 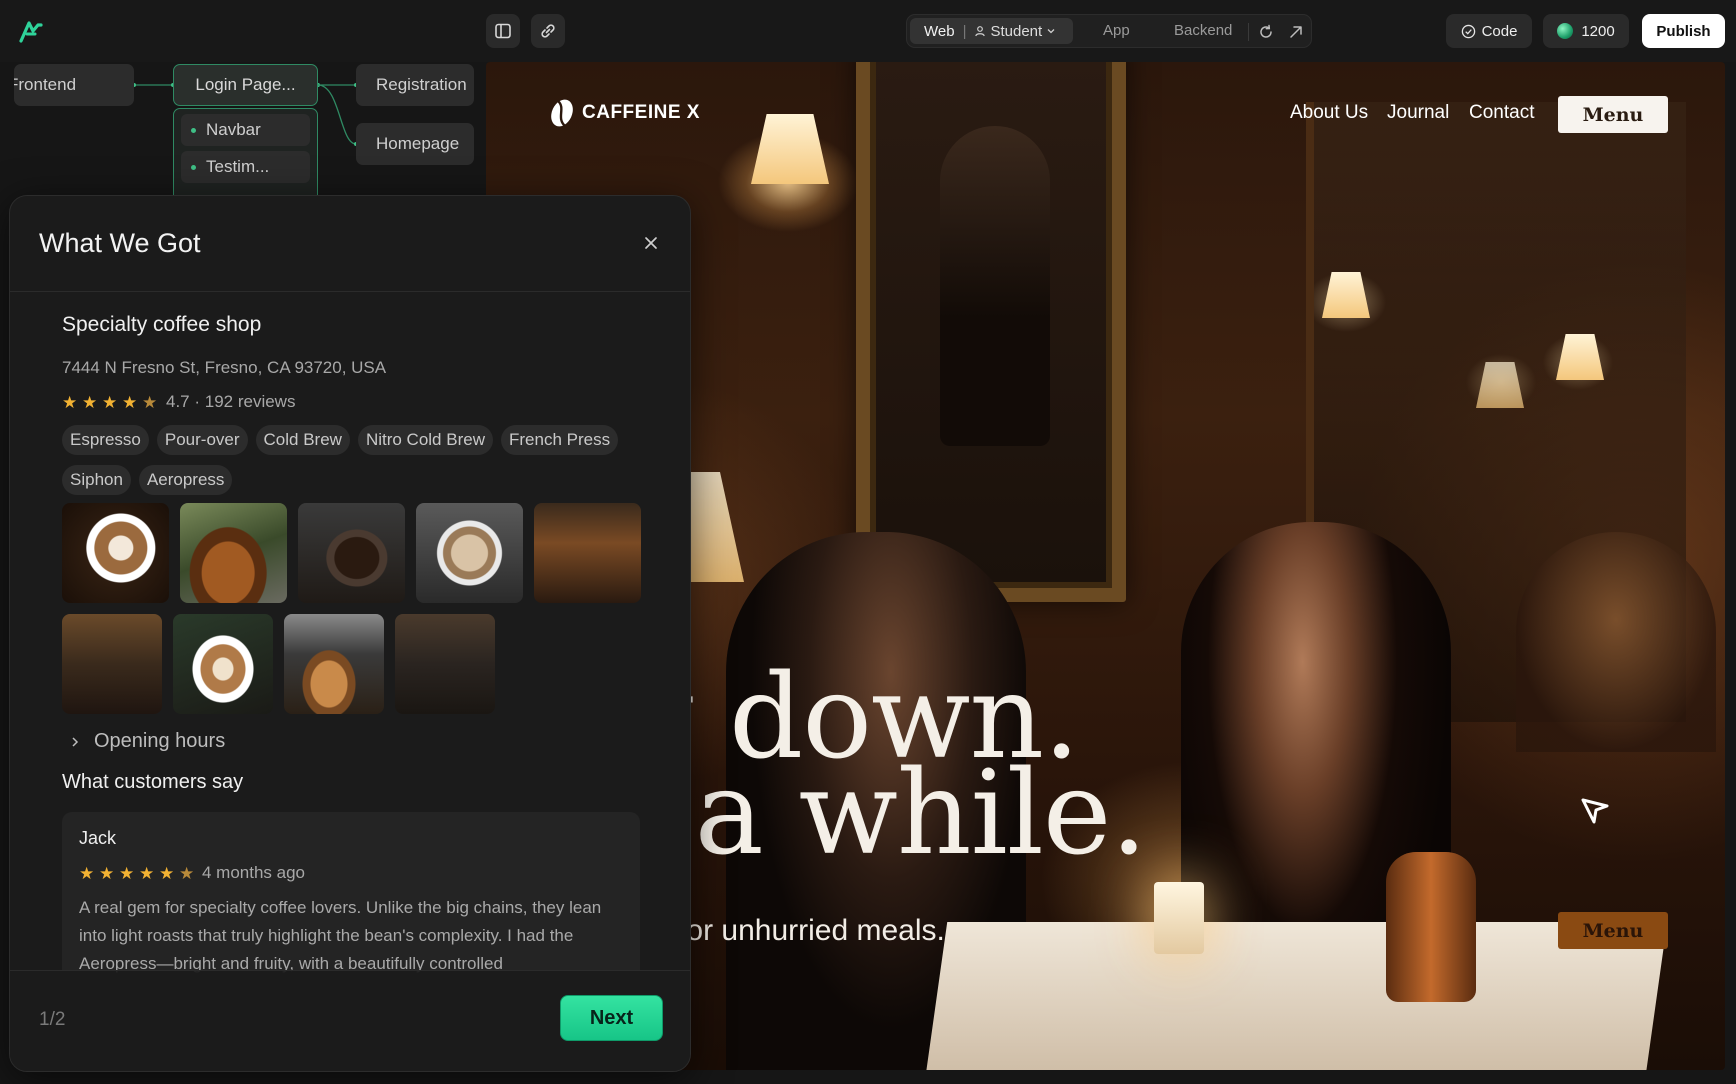 I want to click on chevron-down-icon, so click(x=1051, y=31).